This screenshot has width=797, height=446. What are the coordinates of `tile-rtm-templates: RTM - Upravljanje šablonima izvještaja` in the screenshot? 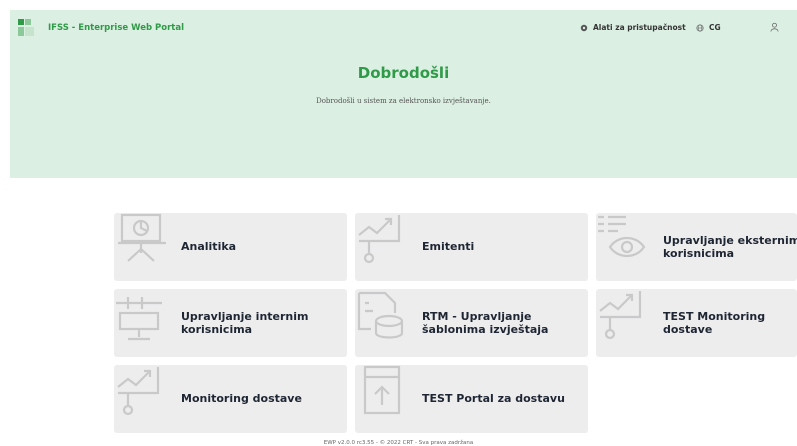 It's located at (471, 323).